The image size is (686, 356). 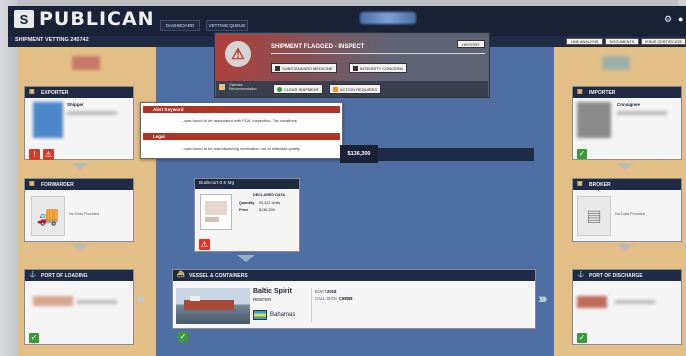 I want to click on vessel-photo, so click(x=213, y=306).